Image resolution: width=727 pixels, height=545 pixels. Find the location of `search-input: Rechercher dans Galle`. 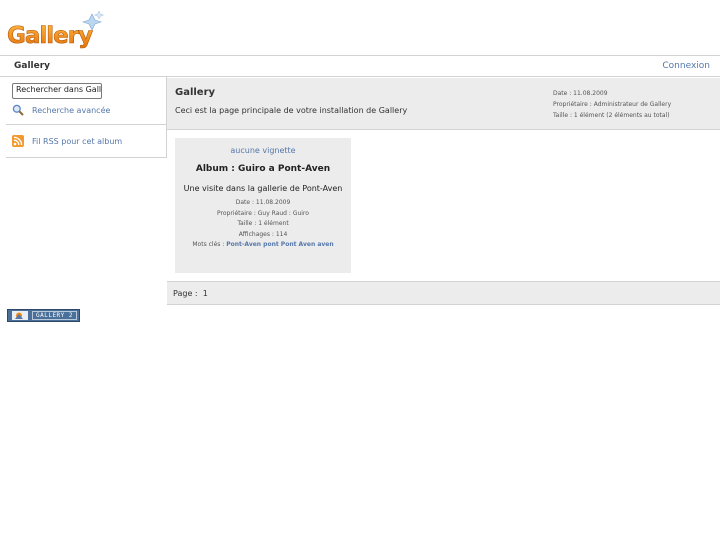

search-input: Rechercher dans Galle is located at coordinates (57, 91).